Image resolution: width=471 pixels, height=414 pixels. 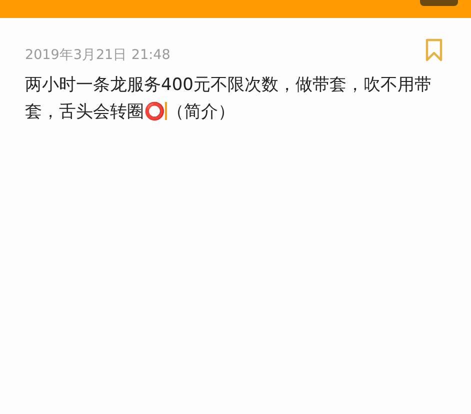 I want to click on bookmark-icon, so click(x=434, y=50).